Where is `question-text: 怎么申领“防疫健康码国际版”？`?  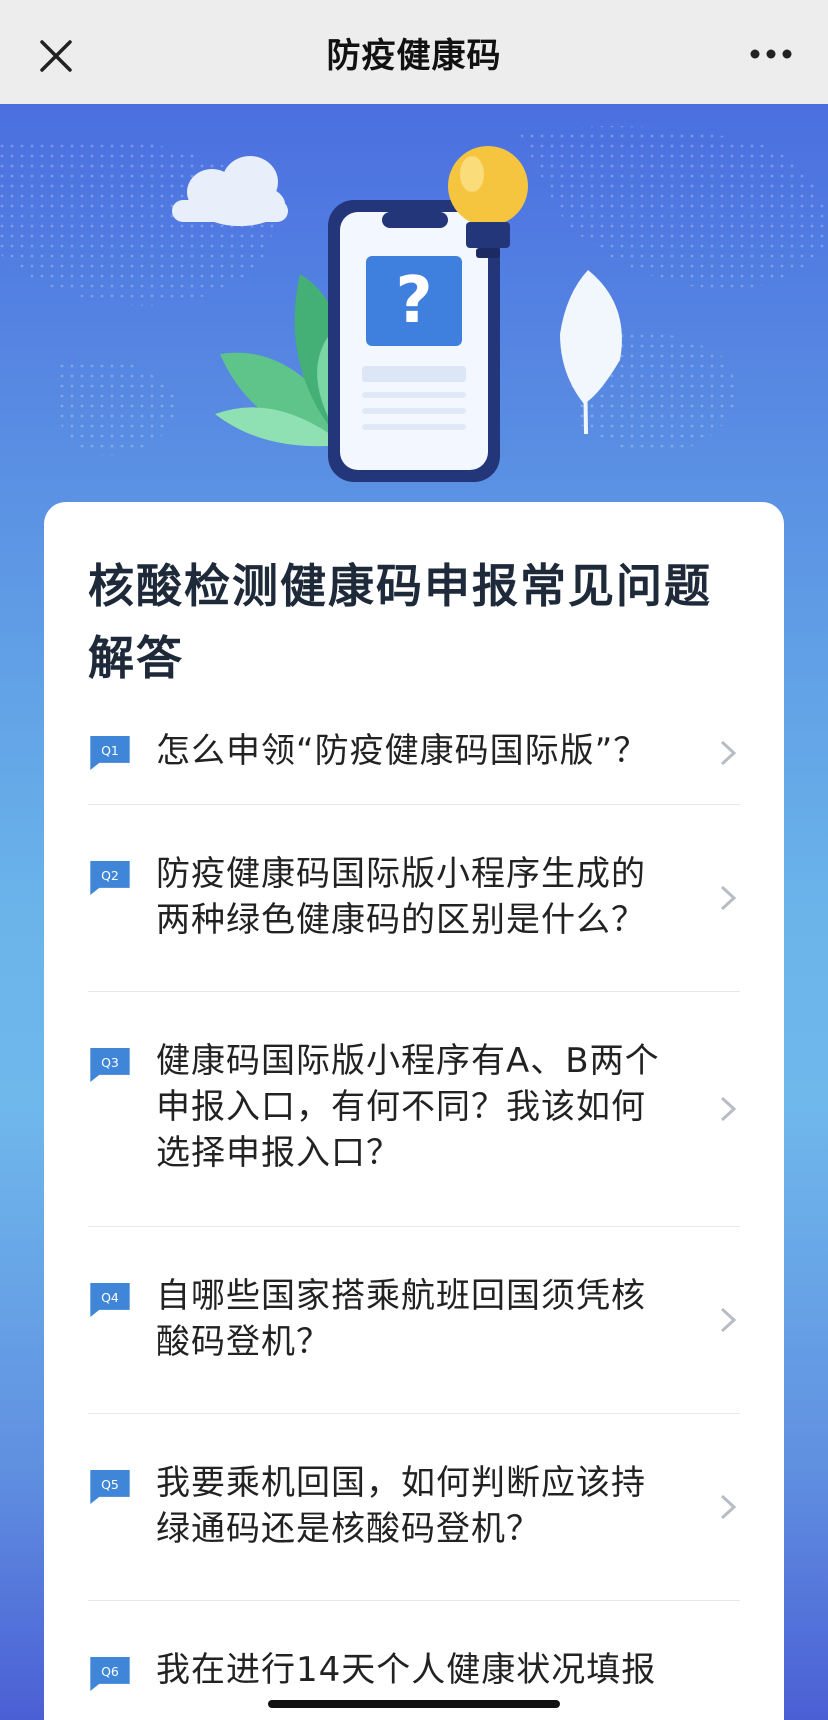 question-text: 怎么申领“防疫健康码国际版”？ is located at coordinates (402, 751).